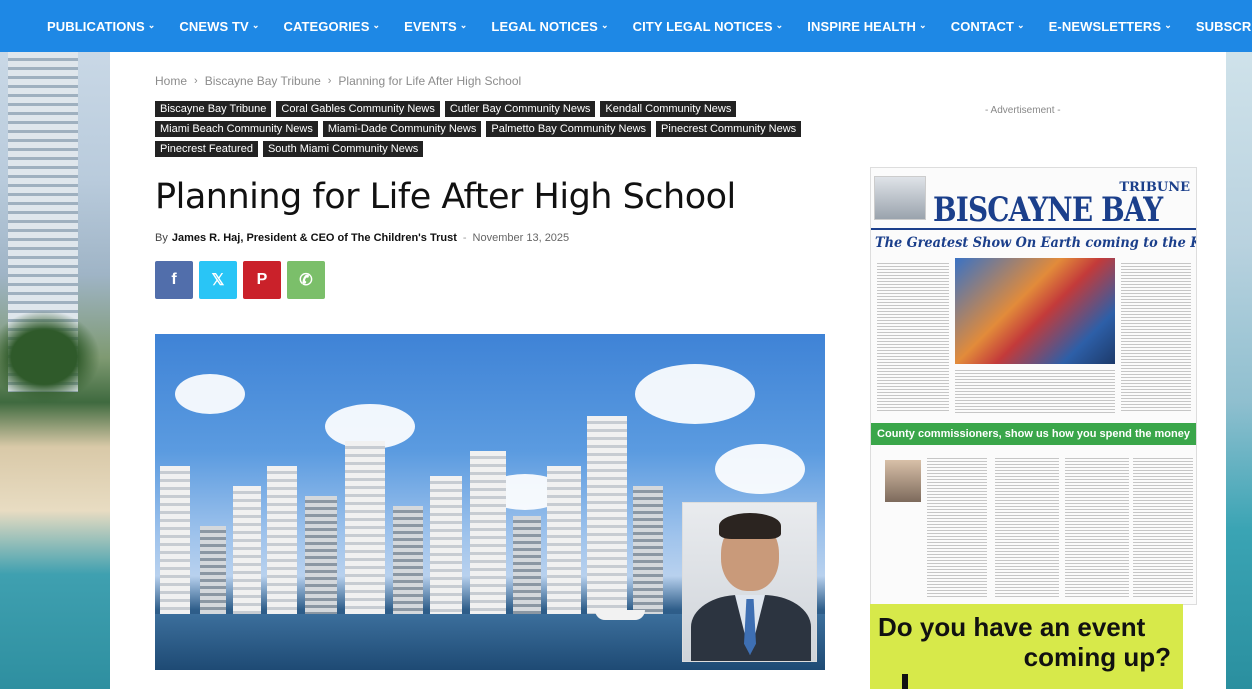  What do you see at coordinates (1097, 657) in the screenshot?
I see `event-ad-line2: coming up?` at bounding box center [1097, 657].